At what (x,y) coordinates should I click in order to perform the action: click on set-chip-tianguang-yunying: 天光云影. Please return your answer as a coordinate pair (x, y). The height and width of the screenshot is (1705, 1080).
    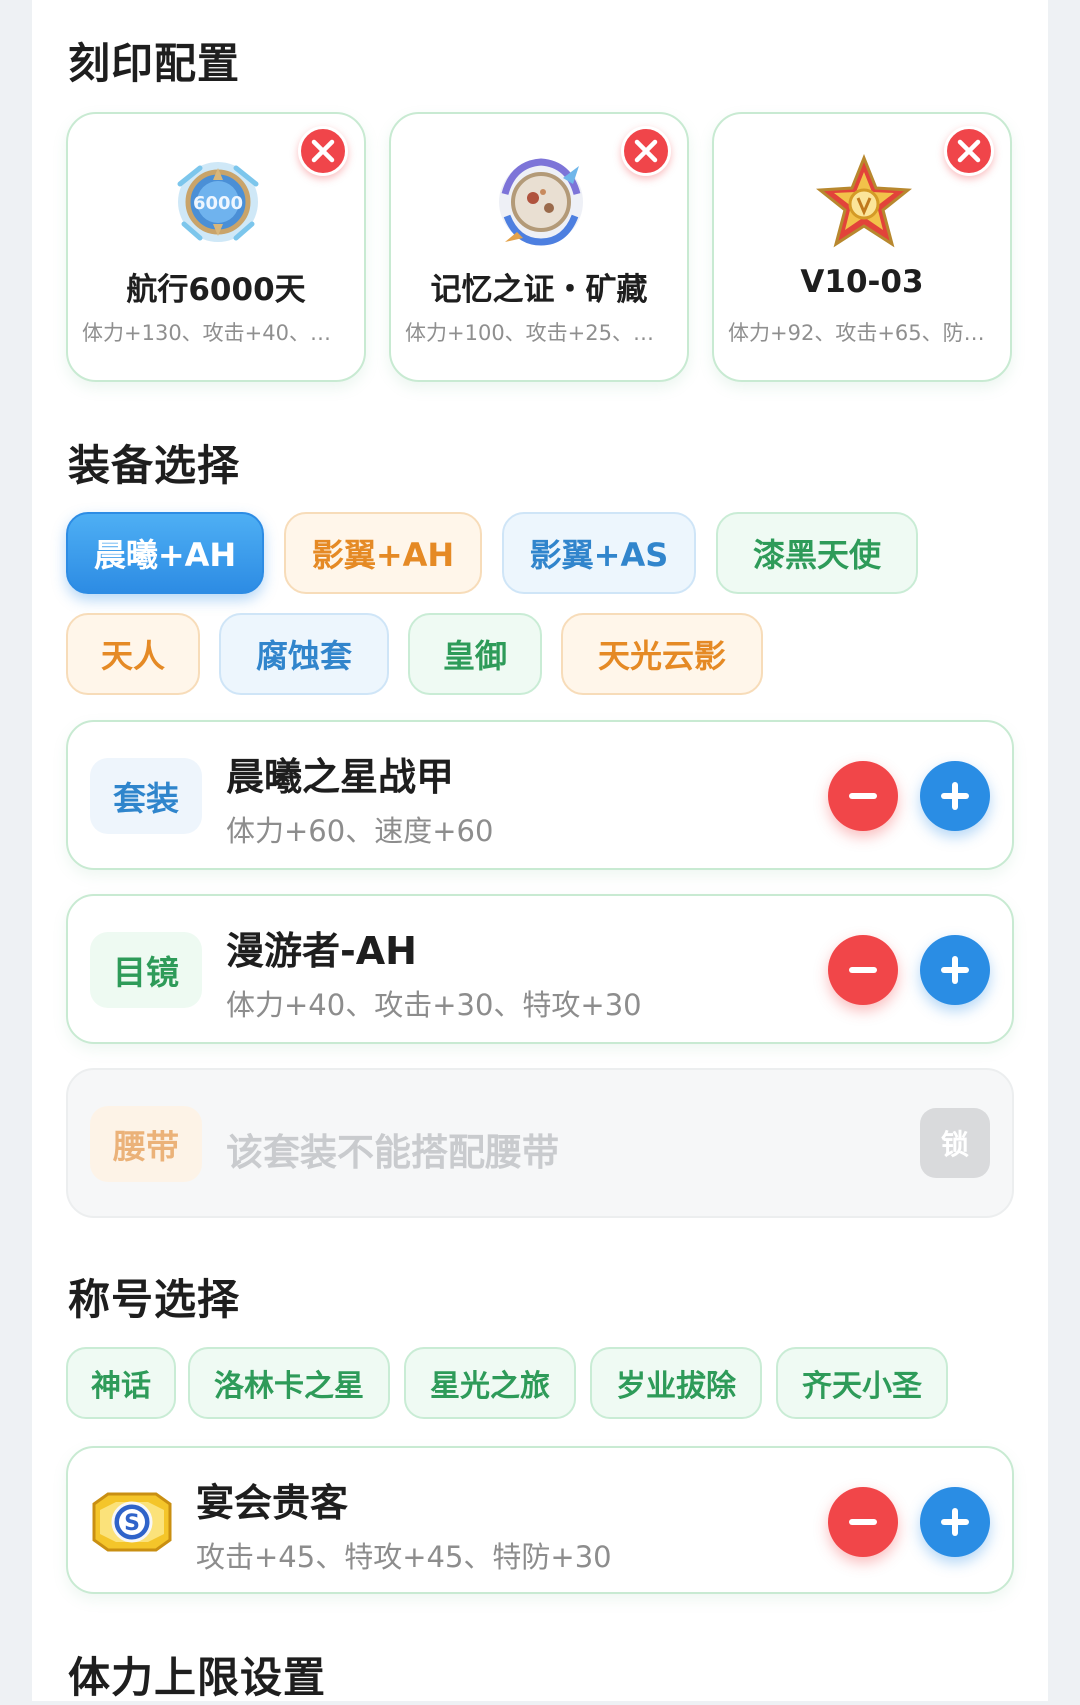
    Looking at the image, I should click on (662, 654).